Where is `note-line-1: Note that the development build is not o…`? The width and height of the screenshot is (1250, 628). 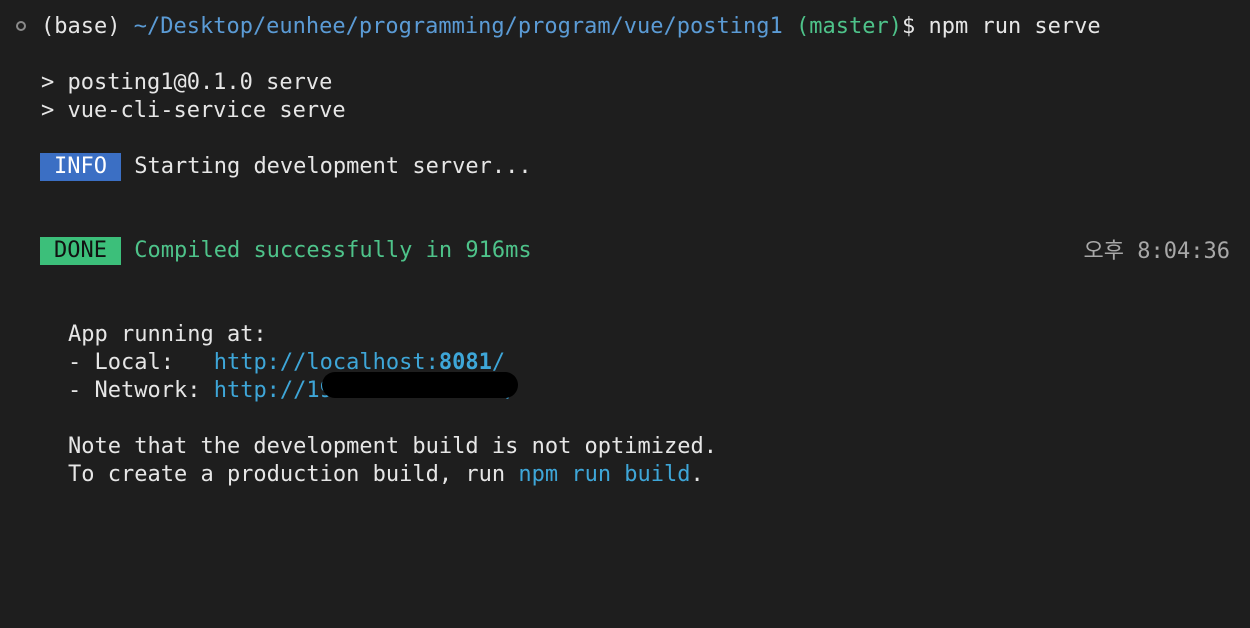 note-line-1: Note that the development build is not o… is located at coordinates (393, 446).